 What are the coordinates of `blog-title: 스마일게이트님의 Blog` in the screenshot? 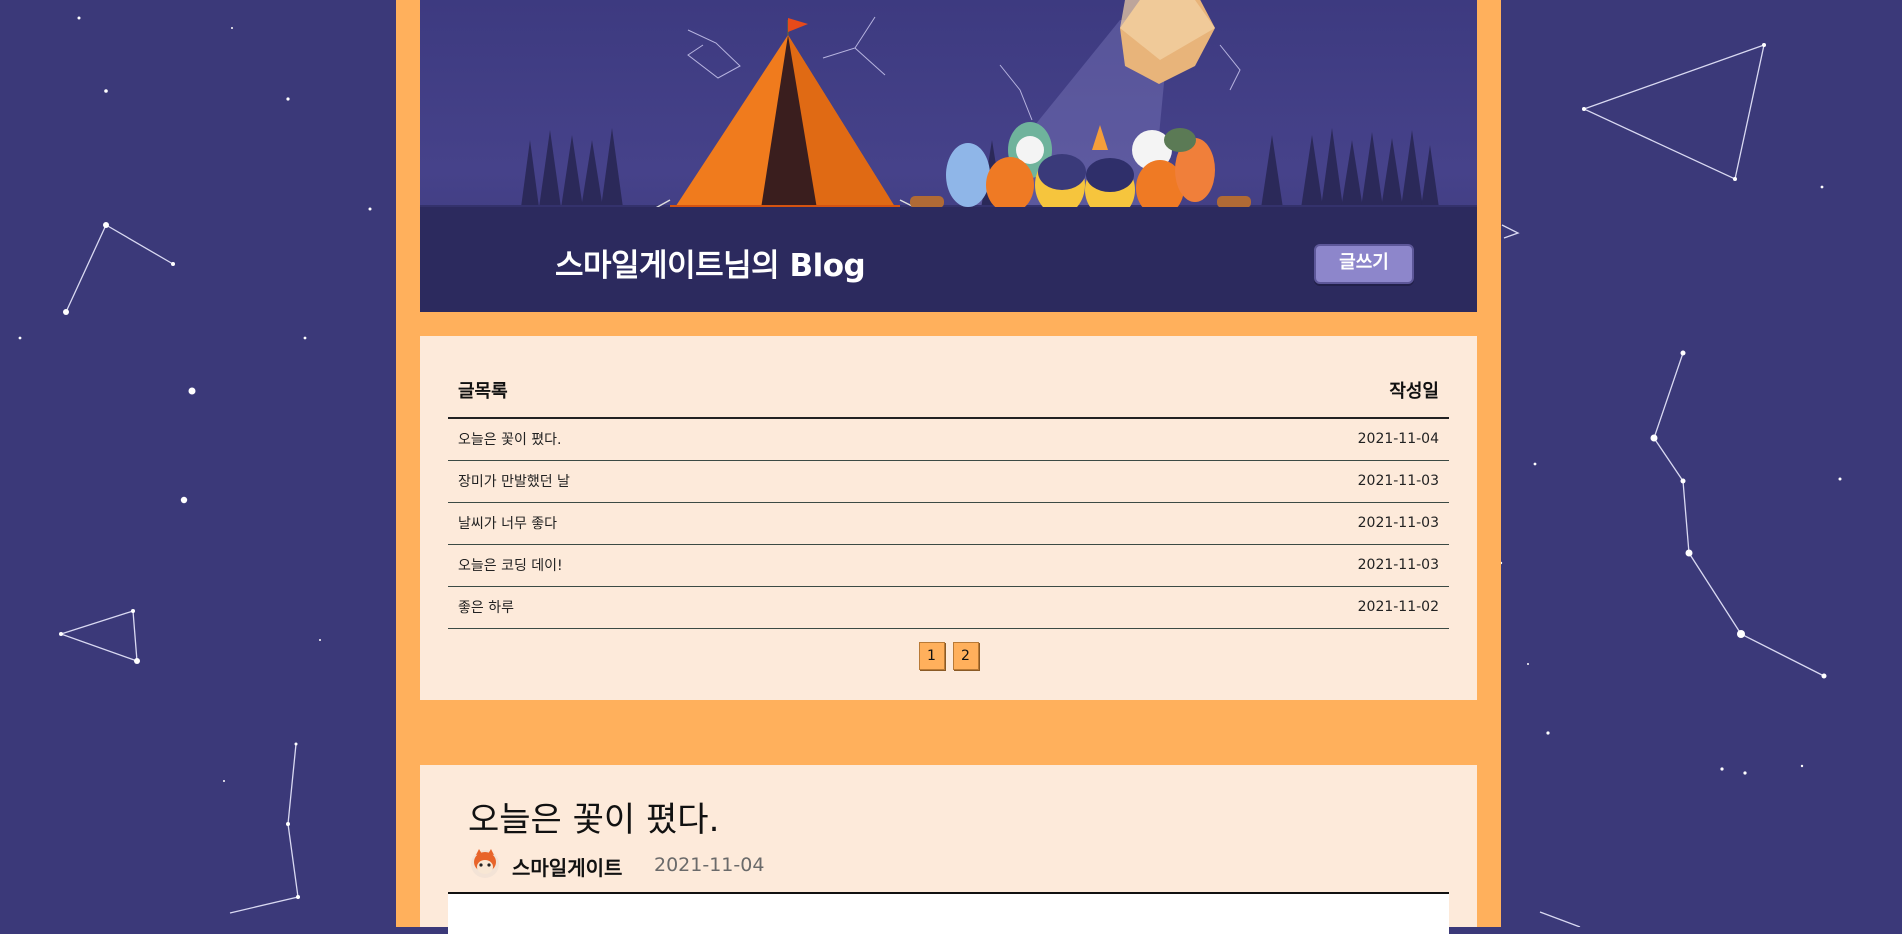 It's located at (710, 266).